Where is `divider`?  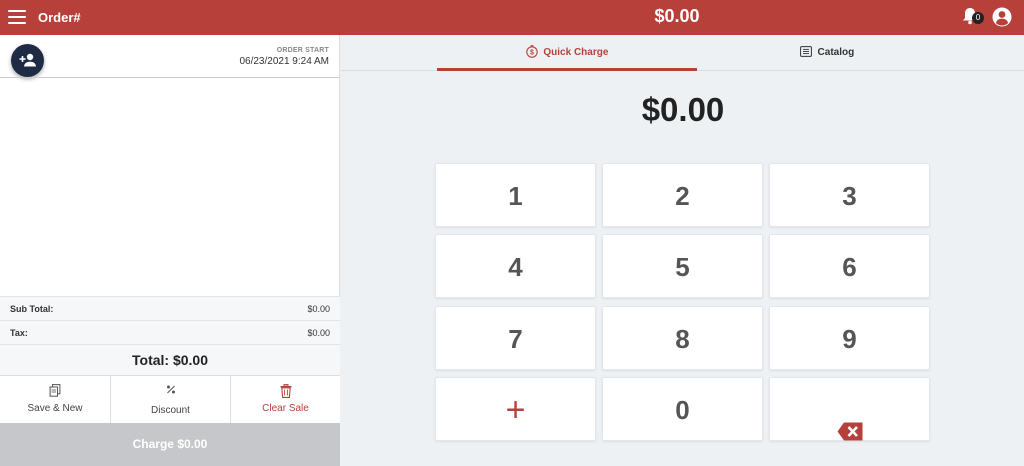 divider is located at coordinates (170, 77).